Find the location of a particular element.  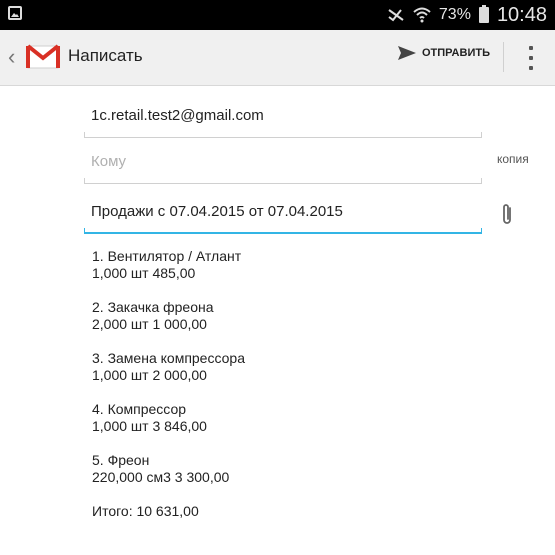

to-placeholder: Кому is located at coordinates (109, 161).